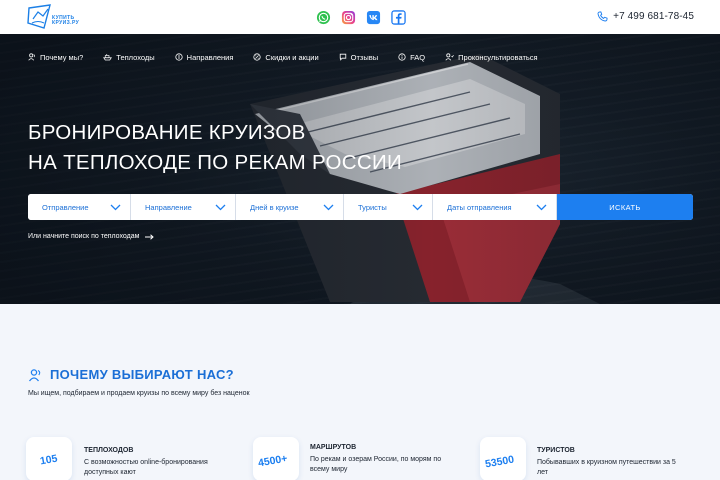 The height and width of the screenshot is (480, 720). I want to click on top-header: КУПИТЬ КРУИЗ.РУ +7 499 681-78-45, so click(360, 17).